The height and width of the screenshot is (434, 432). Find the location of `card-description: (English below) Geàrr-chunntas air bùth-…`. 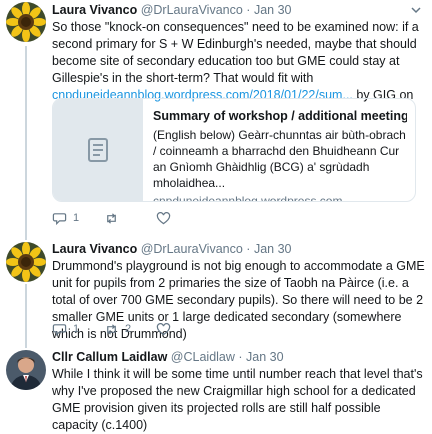

card-description: (English below) Geàrr-chunntas air bùth-… is located at coordinates (279, 159).